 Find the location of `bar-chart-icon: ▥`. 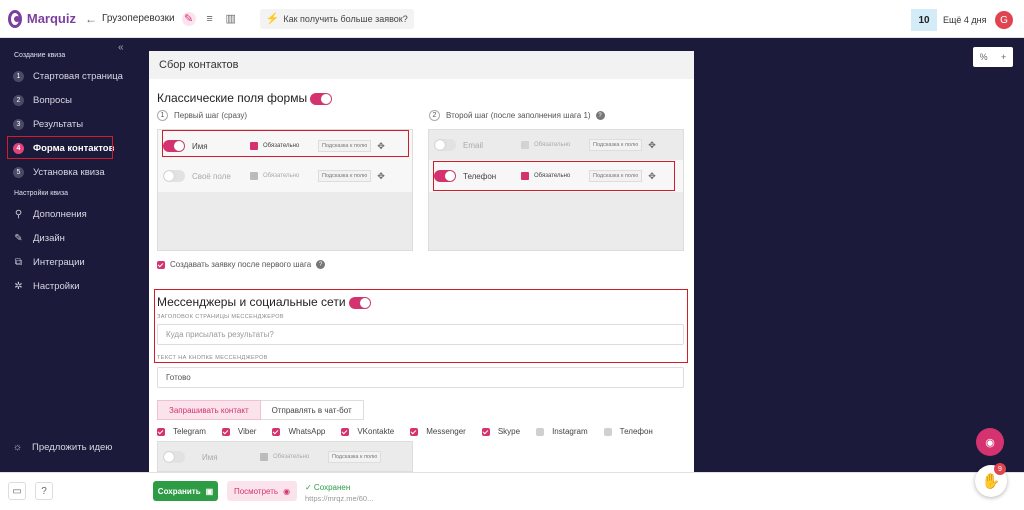

bar-chart-icon: ▥ is located at coordinates (231, 19).